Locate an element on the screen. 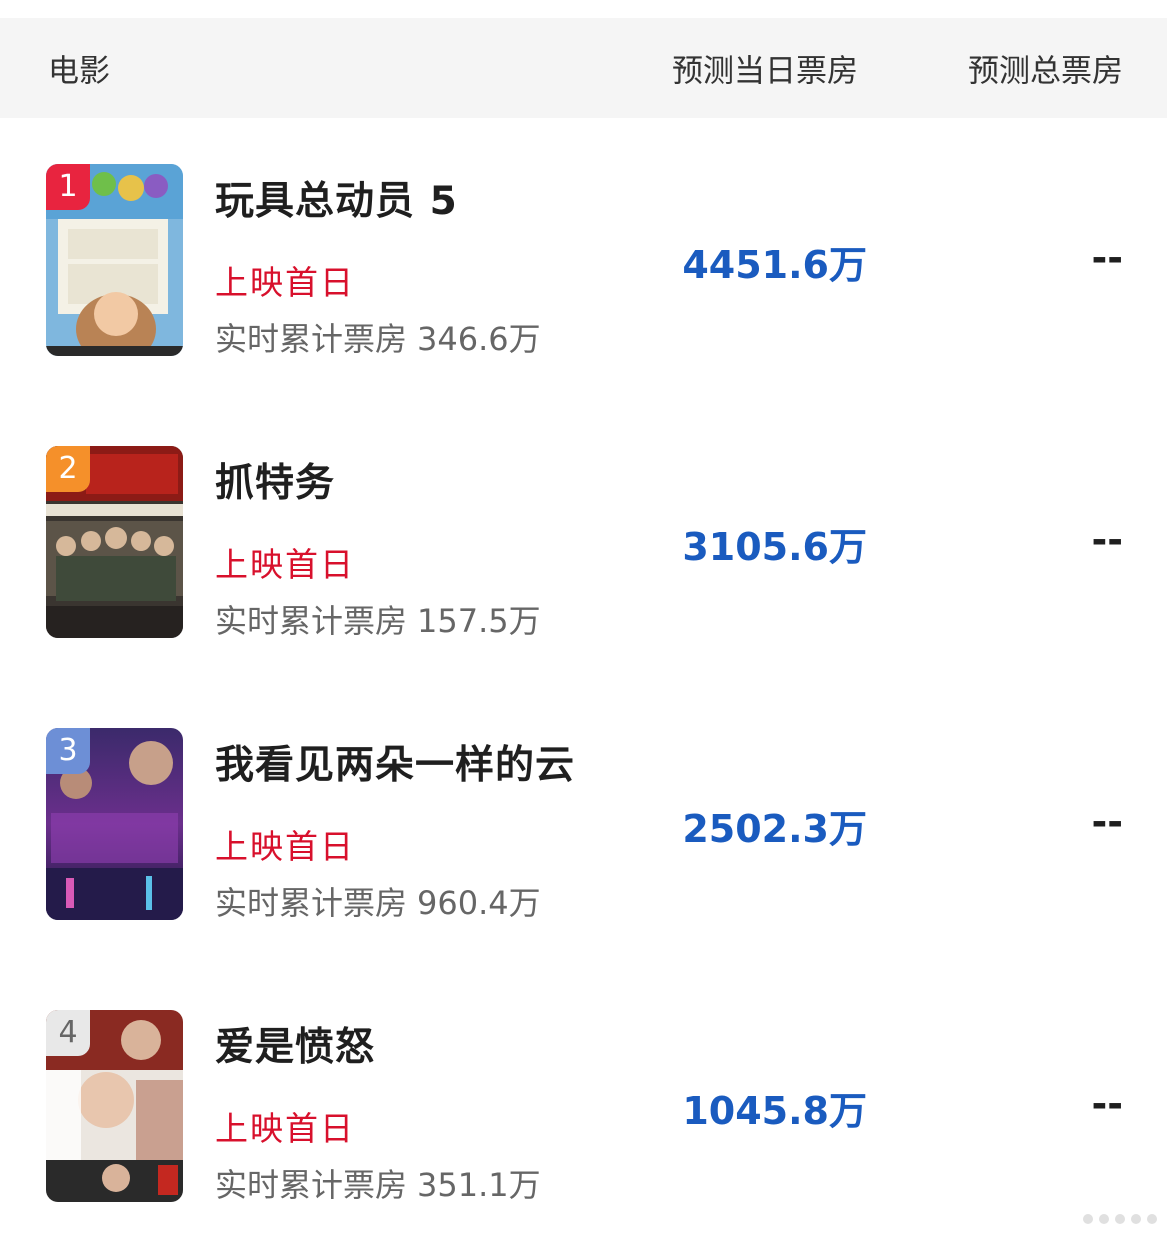  today-forecast-value: 4451.6万 is located at coordinates (774, 265).